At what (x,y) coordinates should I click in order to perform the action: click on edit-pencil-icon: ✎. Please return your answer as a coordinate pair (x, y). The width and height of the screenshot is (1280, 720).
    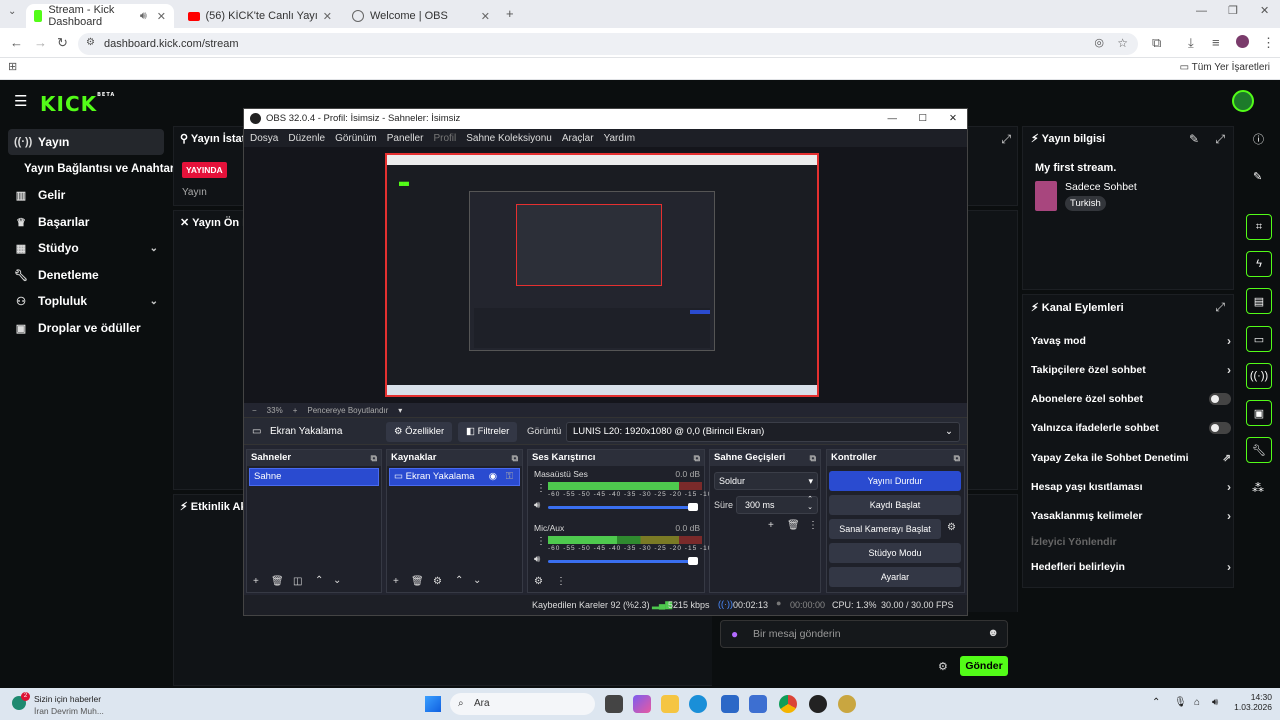
    Looking at the image, I should click on (1194, 139).